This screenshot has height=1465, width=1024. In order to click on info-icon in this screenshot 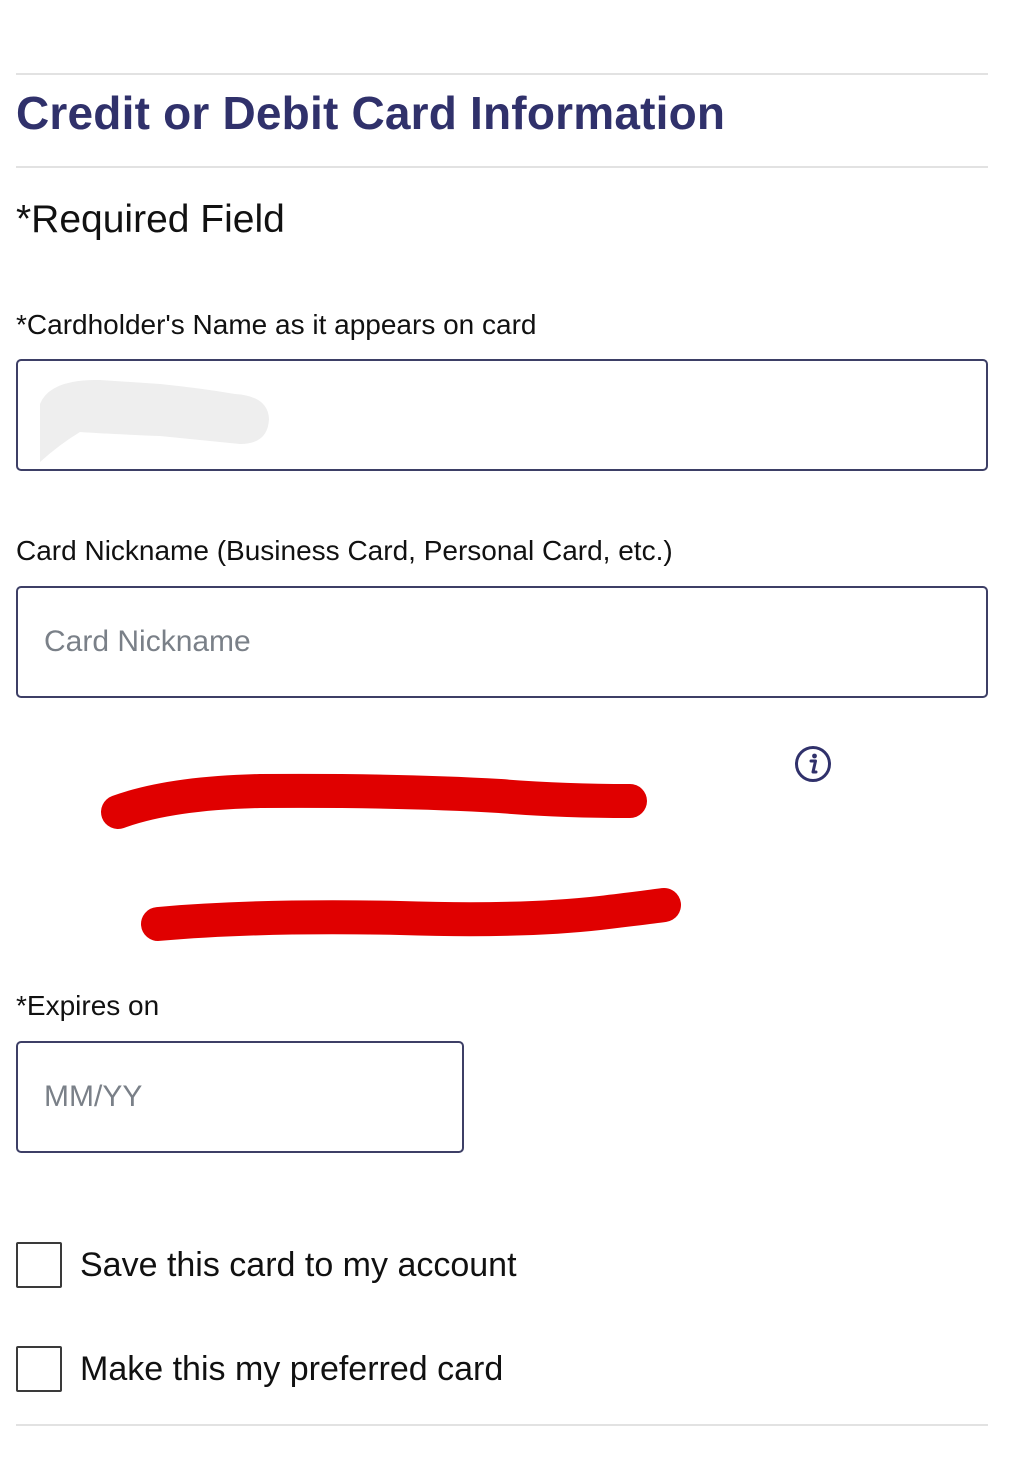, I will do `click(813, 764)`.